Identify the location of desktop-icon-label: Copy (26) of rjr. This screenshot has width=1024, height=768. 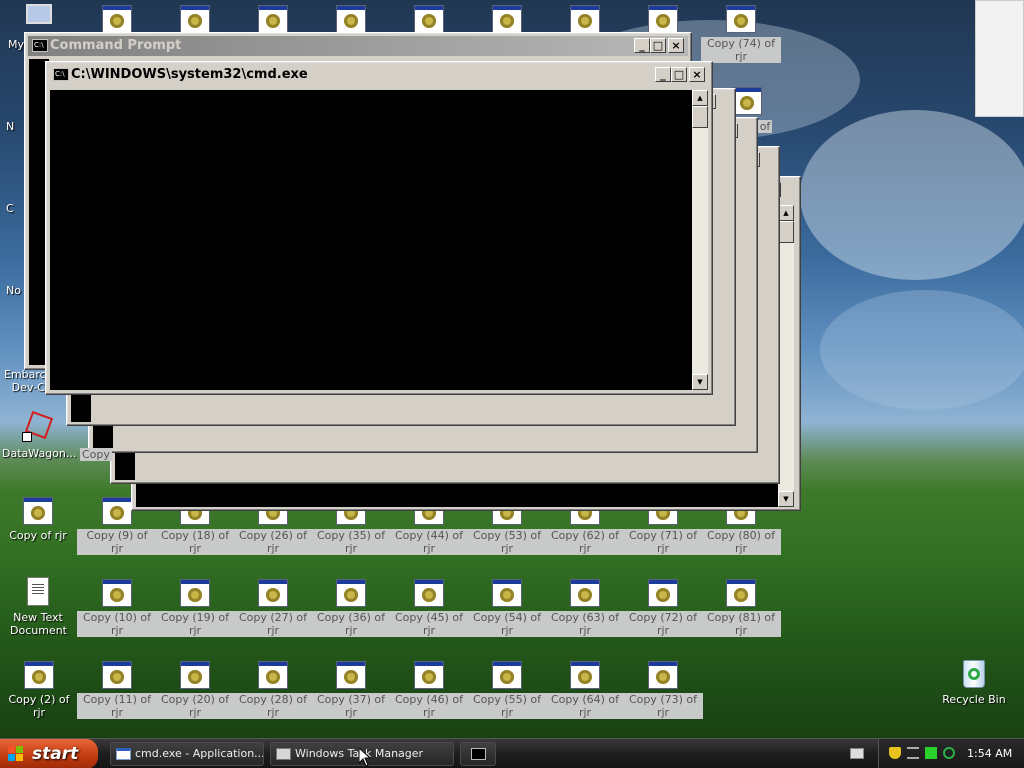
(273, 542).